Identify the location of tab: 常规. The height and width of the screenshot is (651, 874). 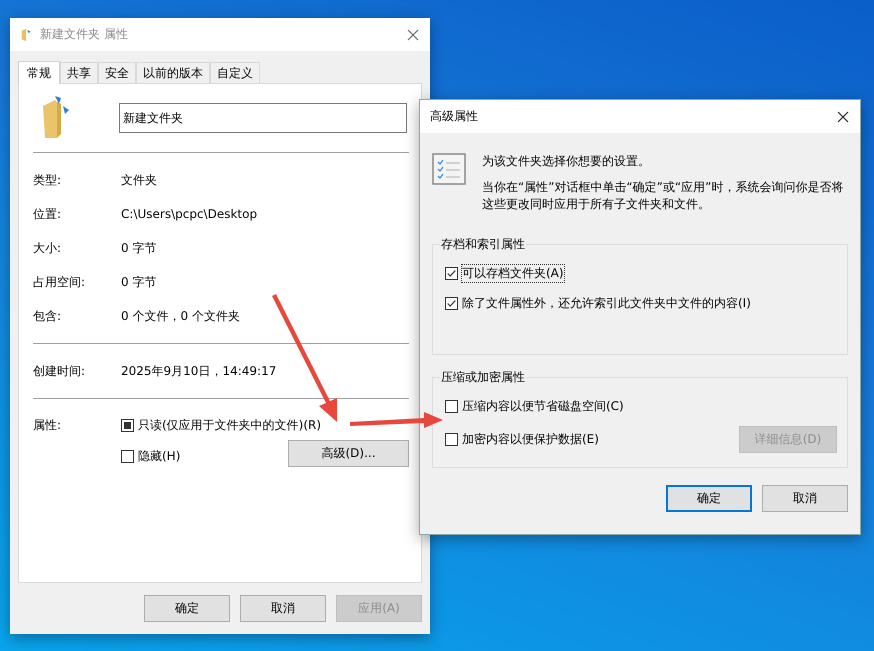
(39, 72).